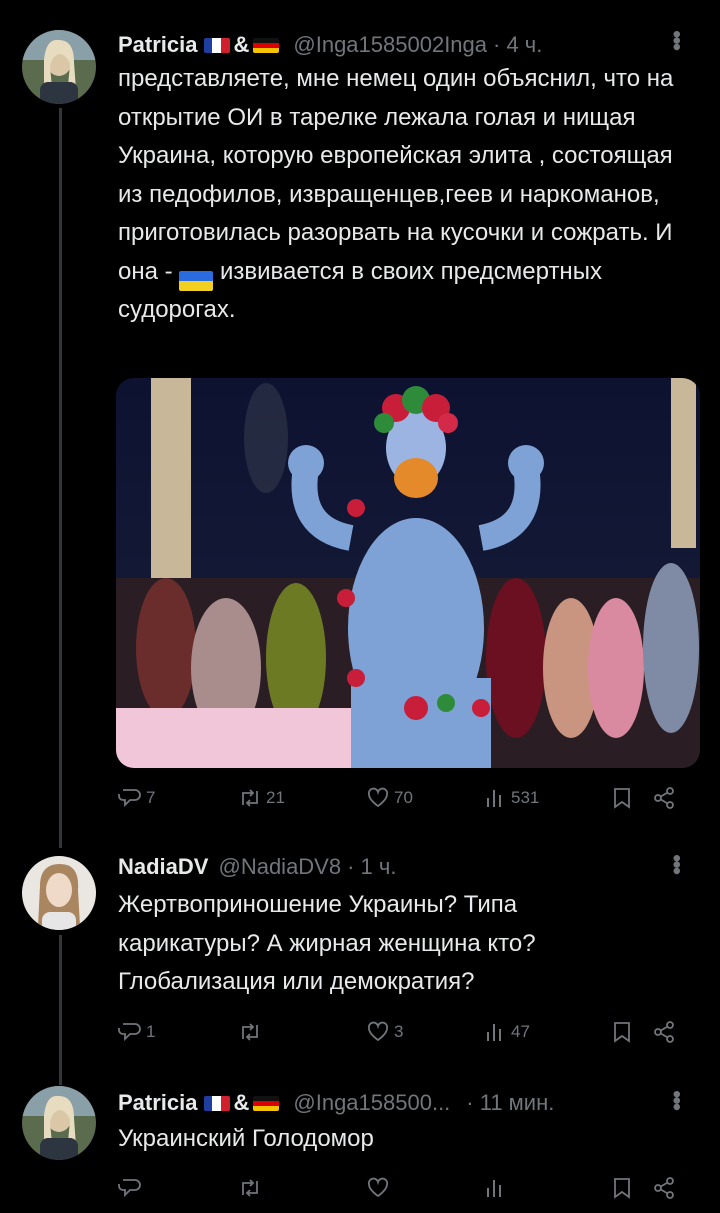 This screenshot has width=720, height=1213. Describe the element at coordinates (371, 867) in the screenshot. I see `timestamp: · 1 ч.` at that location.